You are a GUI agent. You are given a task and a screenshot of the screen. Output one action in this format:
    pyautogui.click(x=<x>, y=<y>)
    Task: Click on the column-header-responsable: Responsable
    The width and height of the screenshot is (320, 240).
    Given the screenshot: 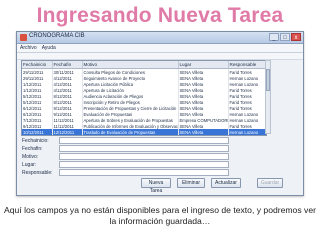 What is the action you would take?
    pyautogui.click(x=247, y=65)
    